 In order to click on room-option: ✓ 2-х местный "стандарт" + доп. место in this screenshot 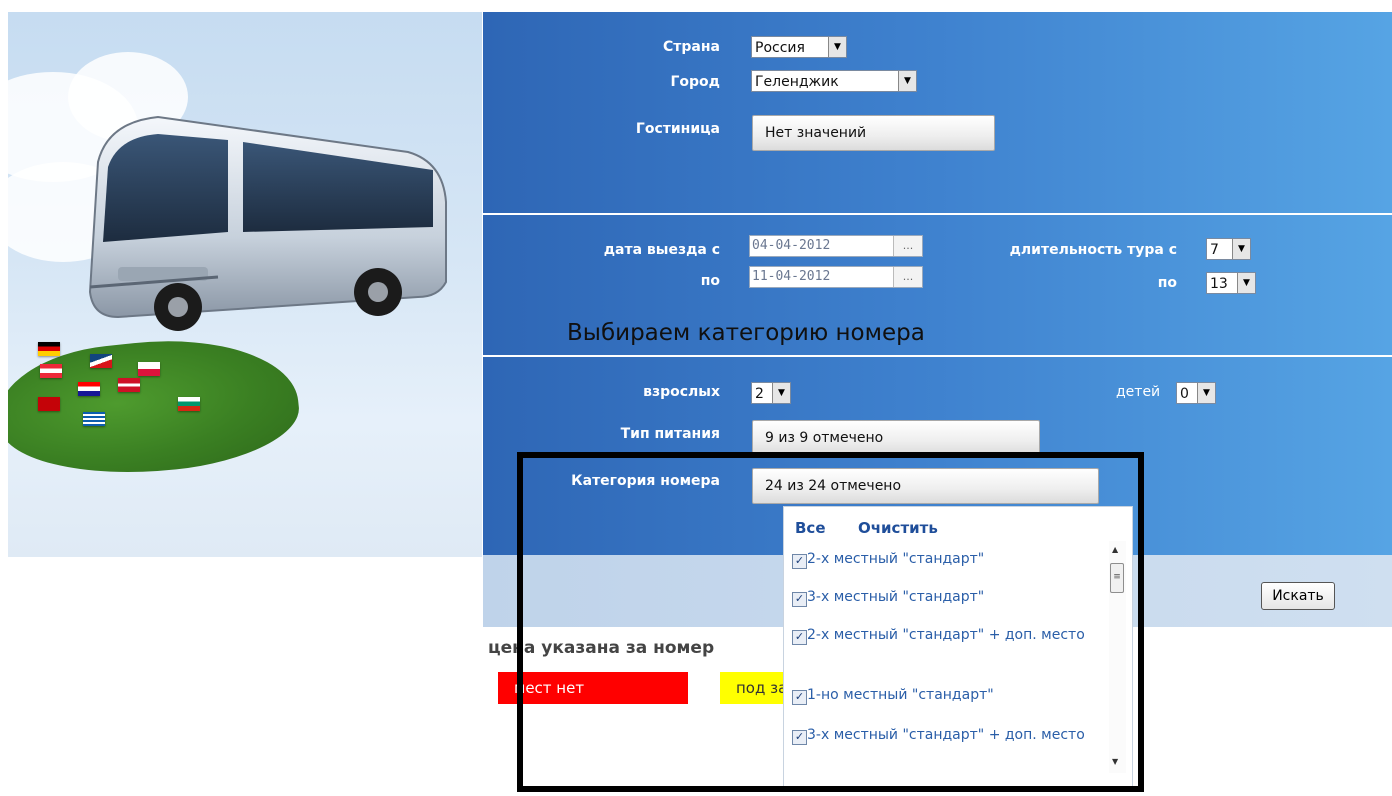, I will do `click(944, 635)`.